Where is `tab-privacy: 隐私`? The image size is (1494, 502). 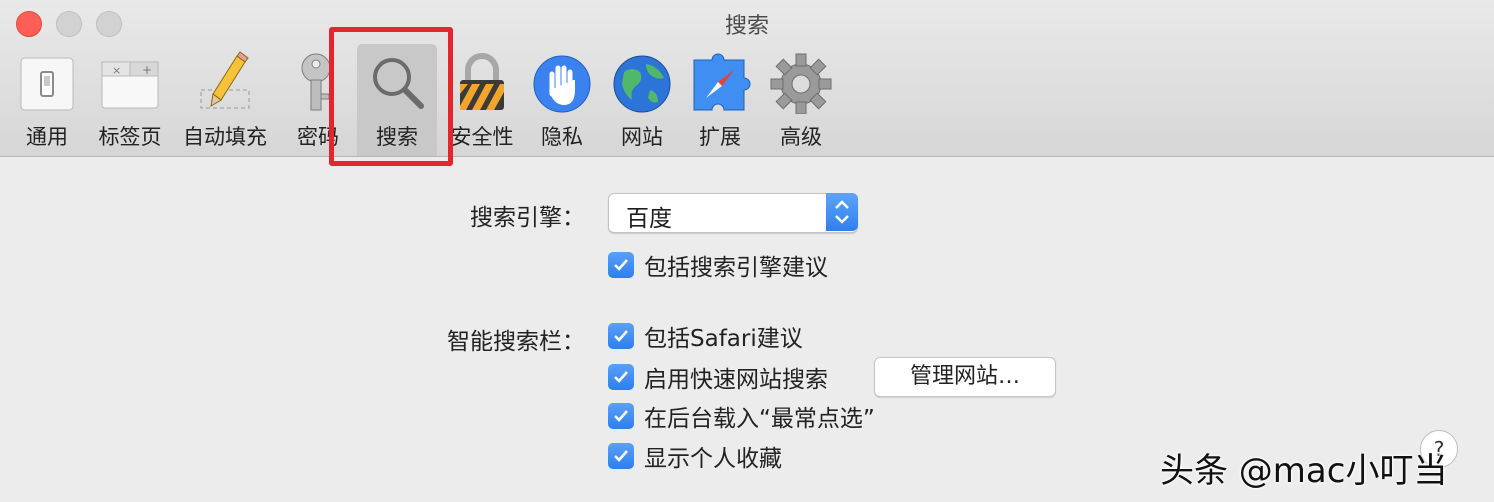 tab-privacy: 隐私 is located at coordinates (562, 100).